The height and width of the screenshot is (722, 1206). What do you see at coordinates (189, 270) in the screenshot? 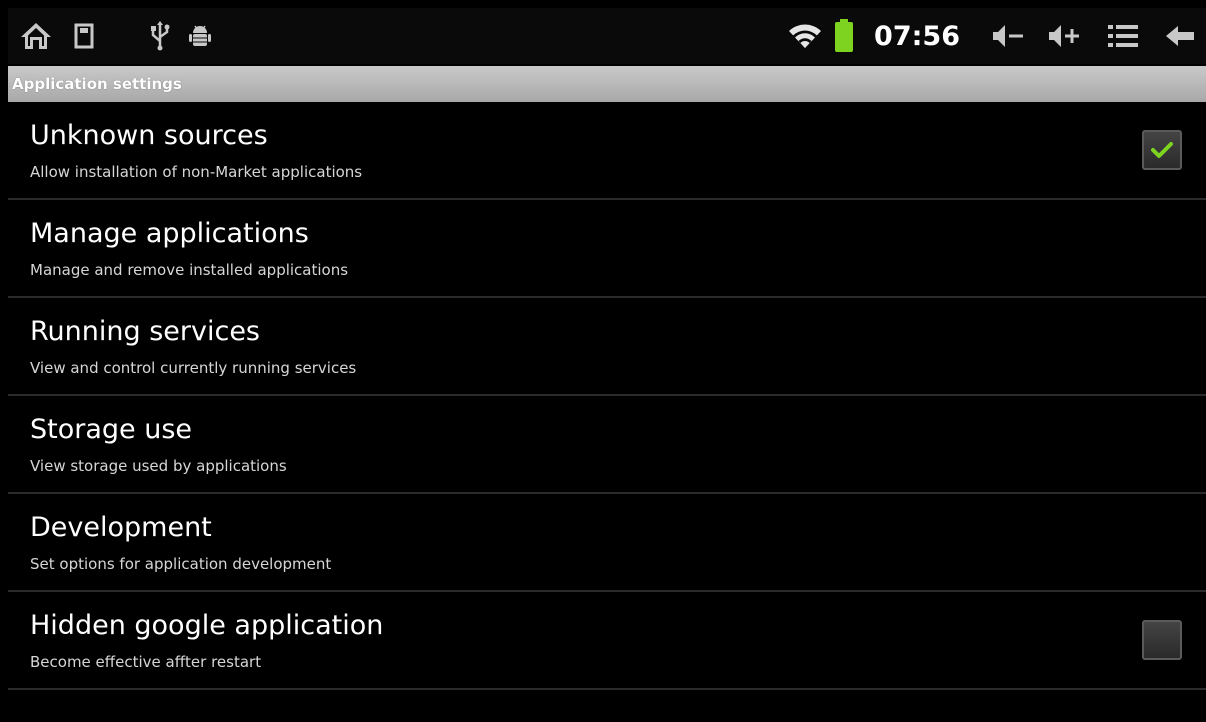
I see `setting-summary: Manage and remove installed applications` at bounding box center [189, 270].